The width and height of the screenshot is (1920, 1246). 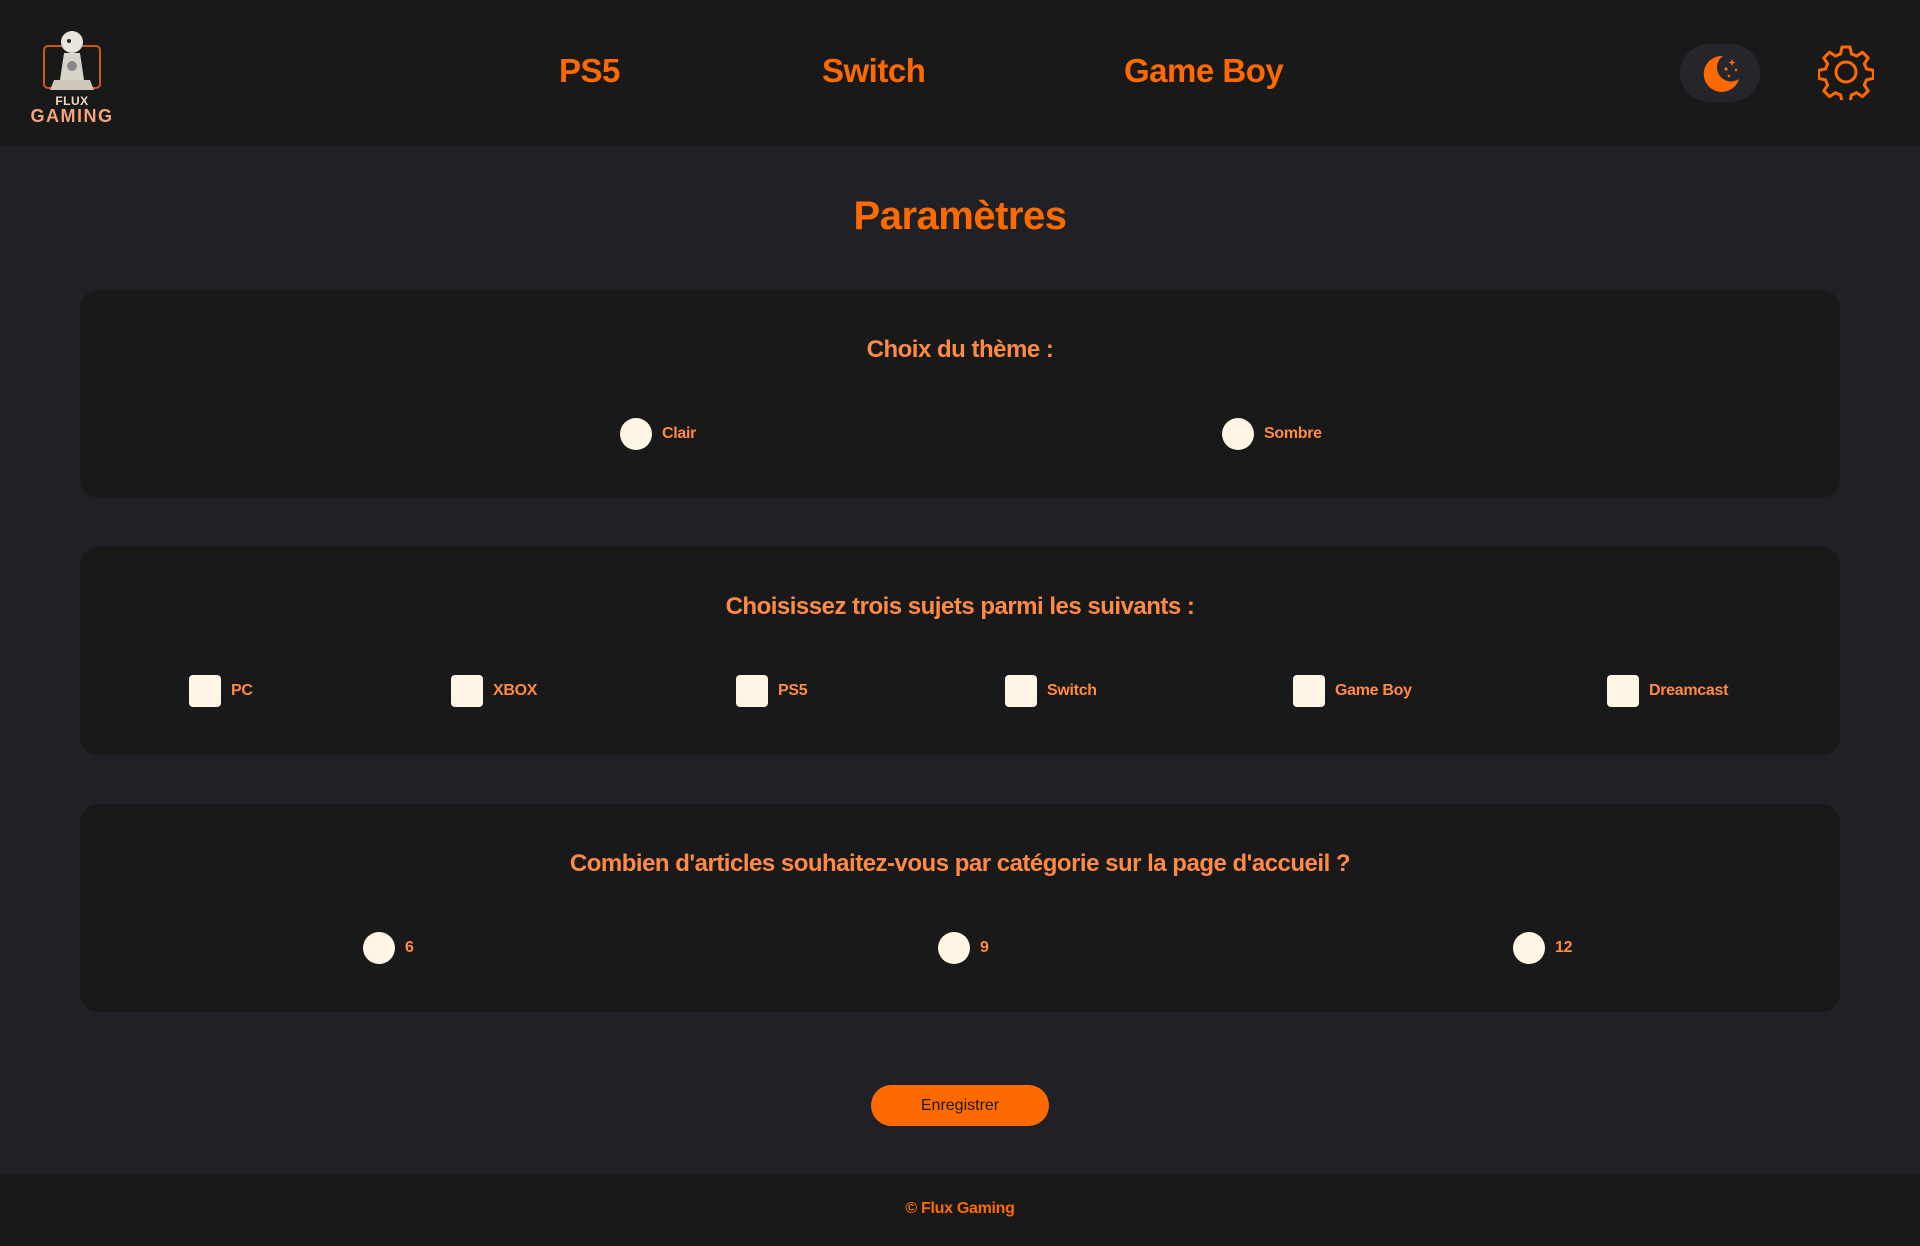 I want to click on theme-option-sombre: Sombre, so click(x=1272, y=434).